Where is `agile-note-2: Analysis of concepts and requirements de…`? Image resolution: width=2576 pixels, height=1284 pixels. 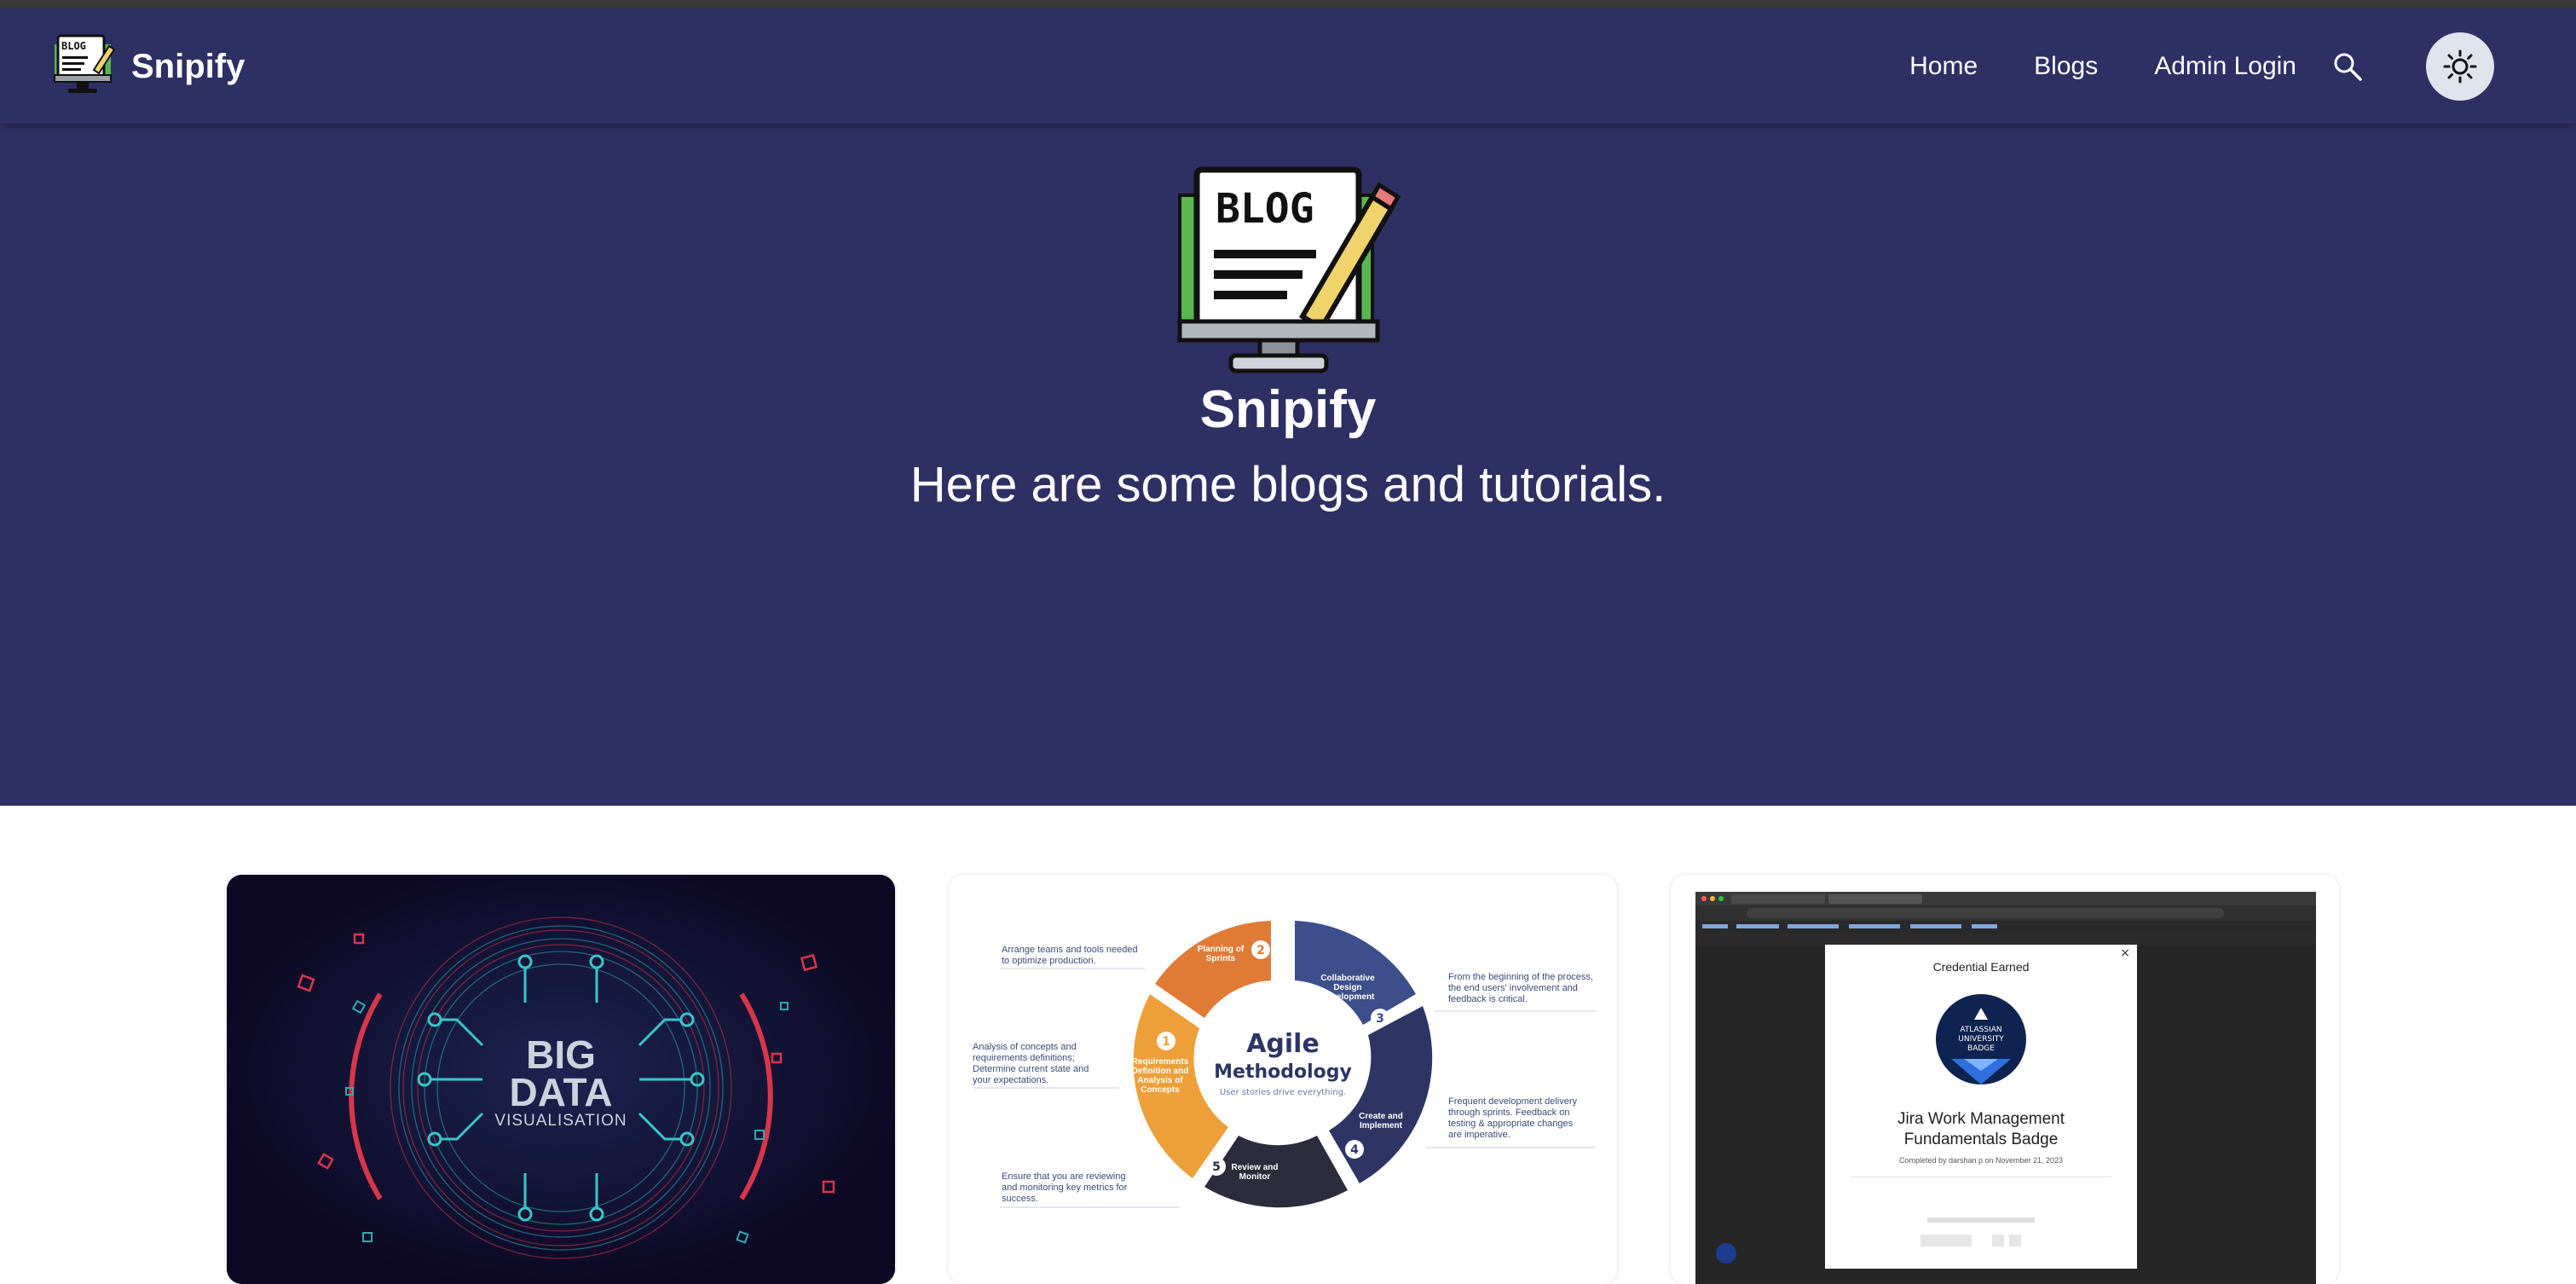
agile-note-2: Analysis of concepts and requirements de… is located at coordinates (1031, 1063).